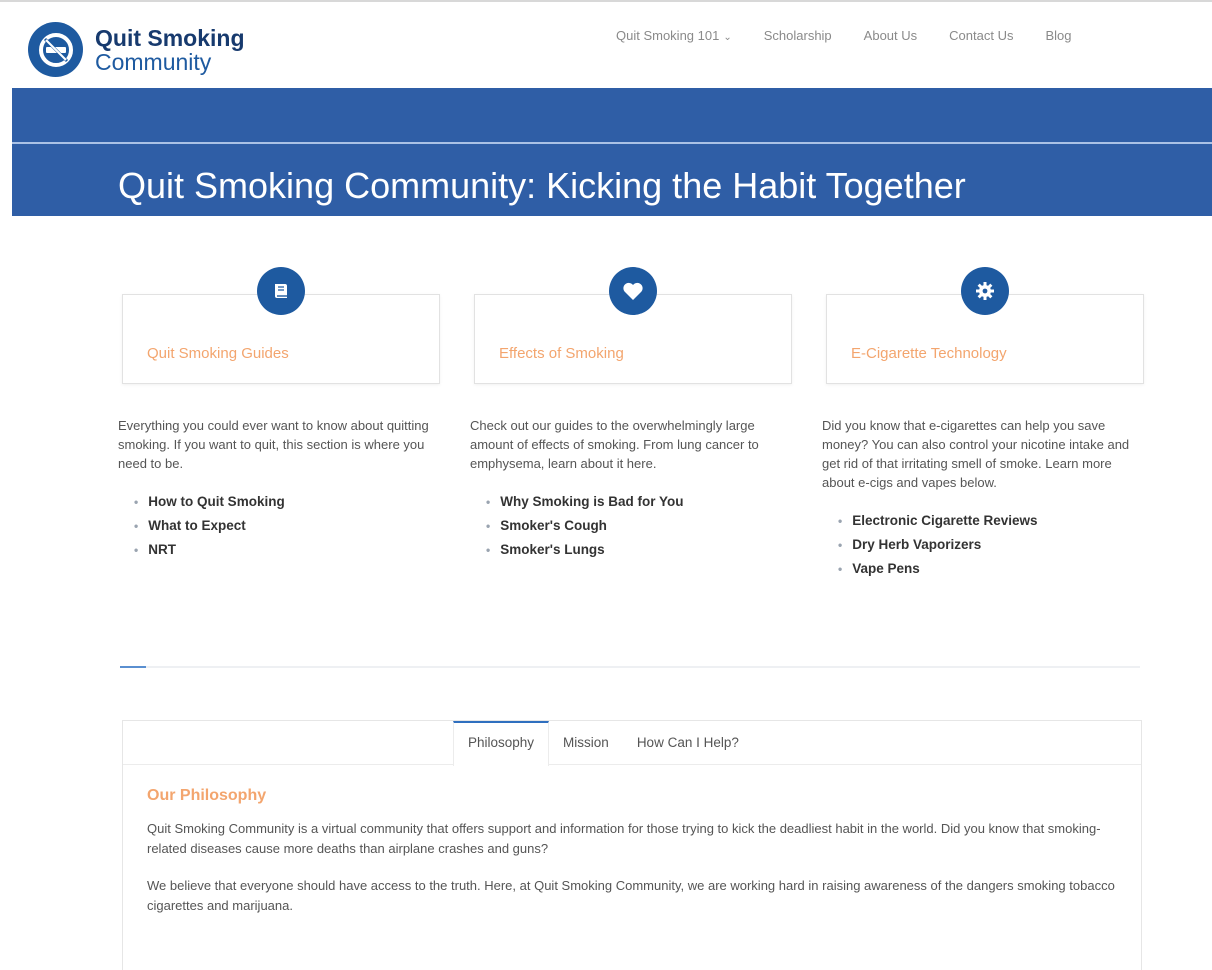  What do you see at coordinates (727, 37) in the screenshot?
I see `chevron-down-icon: ⌄` at bounding box center [727, 37].